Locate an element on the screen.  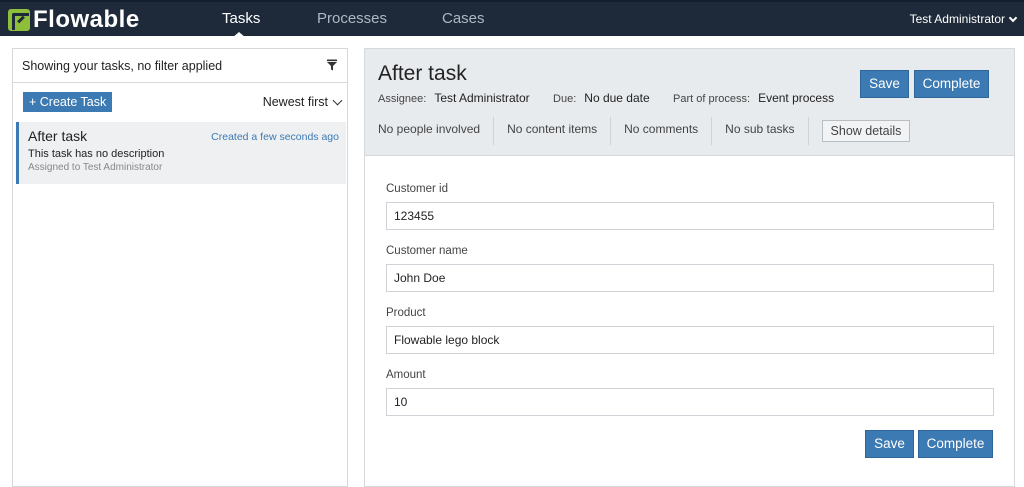
create-task-button: + Create Task is located at coordinates (68, 102).